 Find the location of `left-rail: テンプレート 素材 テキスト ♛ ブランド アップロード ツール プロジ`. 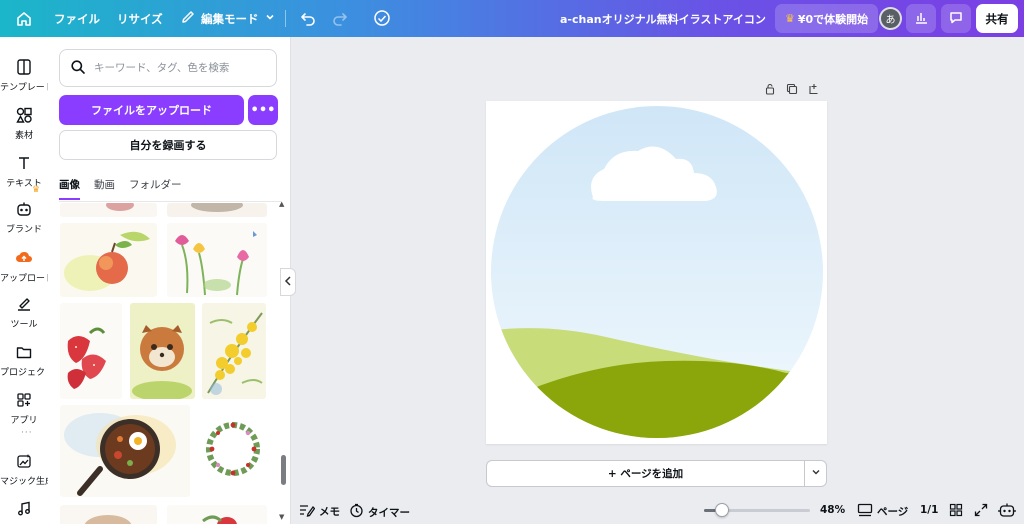

left-rail: テンプレート 素材 テキスト ♛ ブランド アップロード ツール プロジ is located at coordinates (24, 280).